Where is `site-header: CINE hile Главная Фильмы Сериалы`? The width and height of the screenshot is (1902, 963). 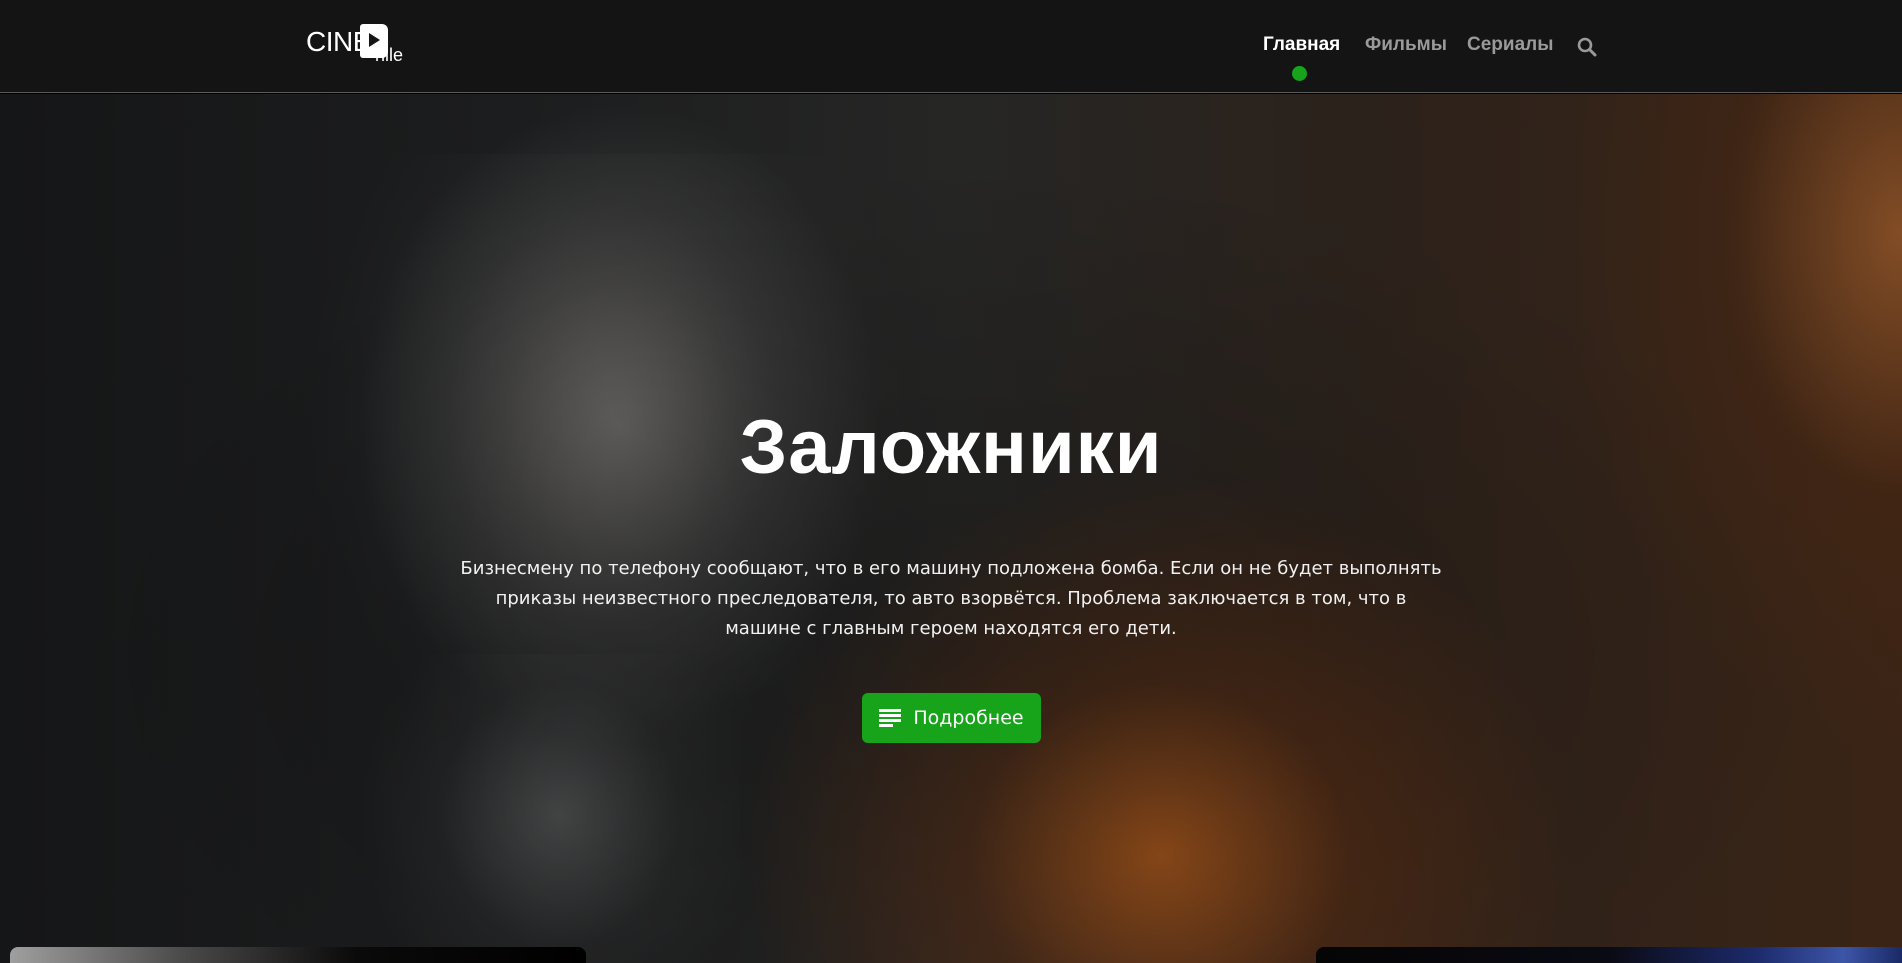 site-header: CINE hile Главная Фильмы Сериалы is located at coordinates (951, 46).